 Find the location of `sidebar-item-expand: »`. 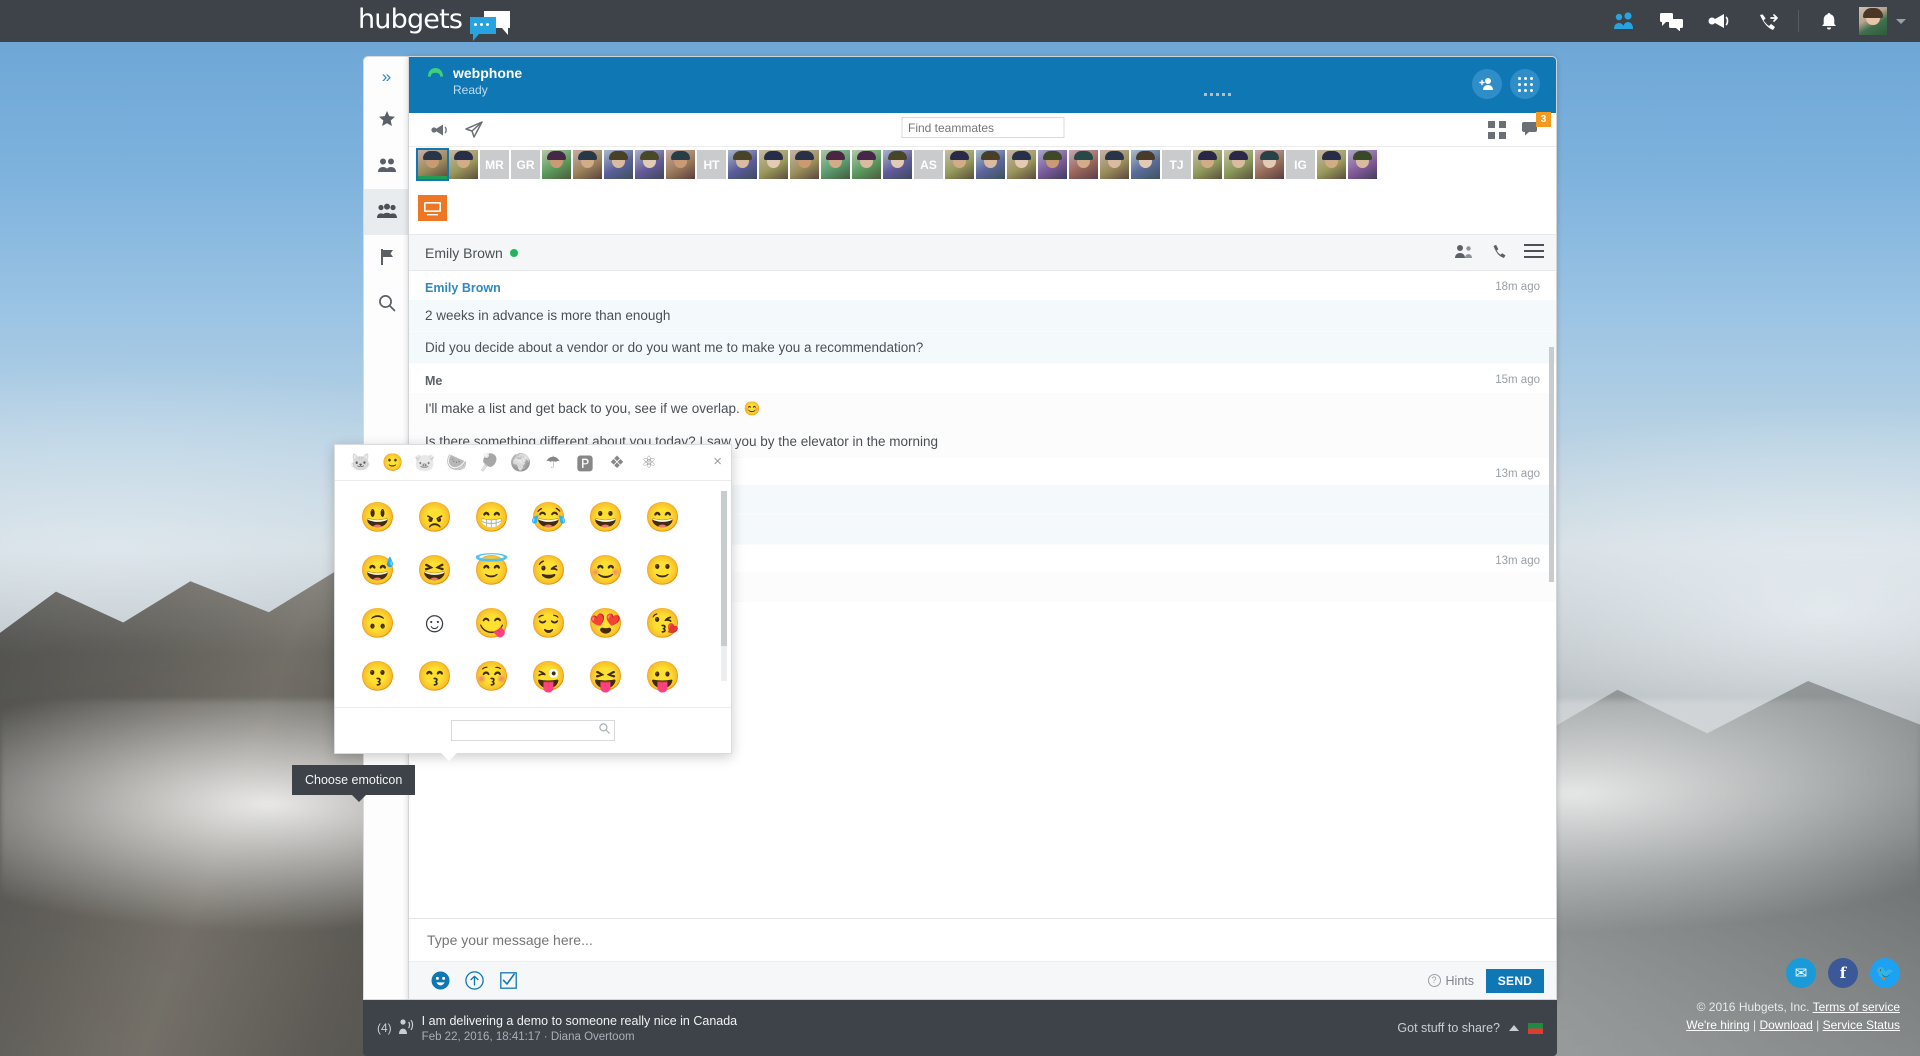

sidebar-item-expand: » is located at coordinates (386, 77).